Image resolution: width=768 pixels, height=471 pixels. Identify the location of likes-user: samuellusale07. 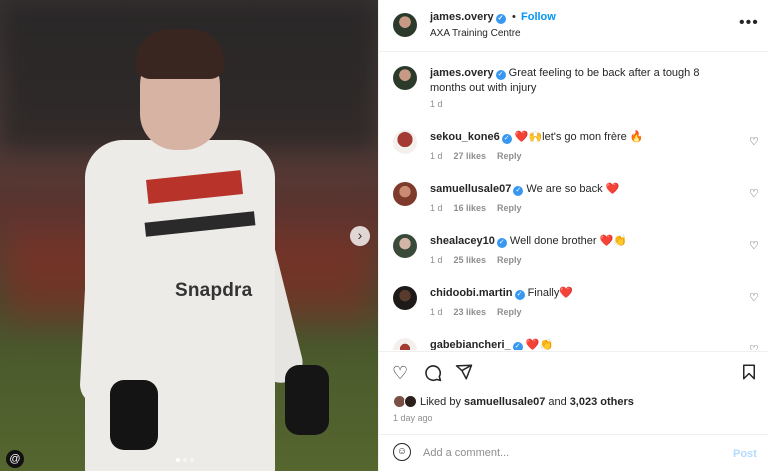
(504, 402).